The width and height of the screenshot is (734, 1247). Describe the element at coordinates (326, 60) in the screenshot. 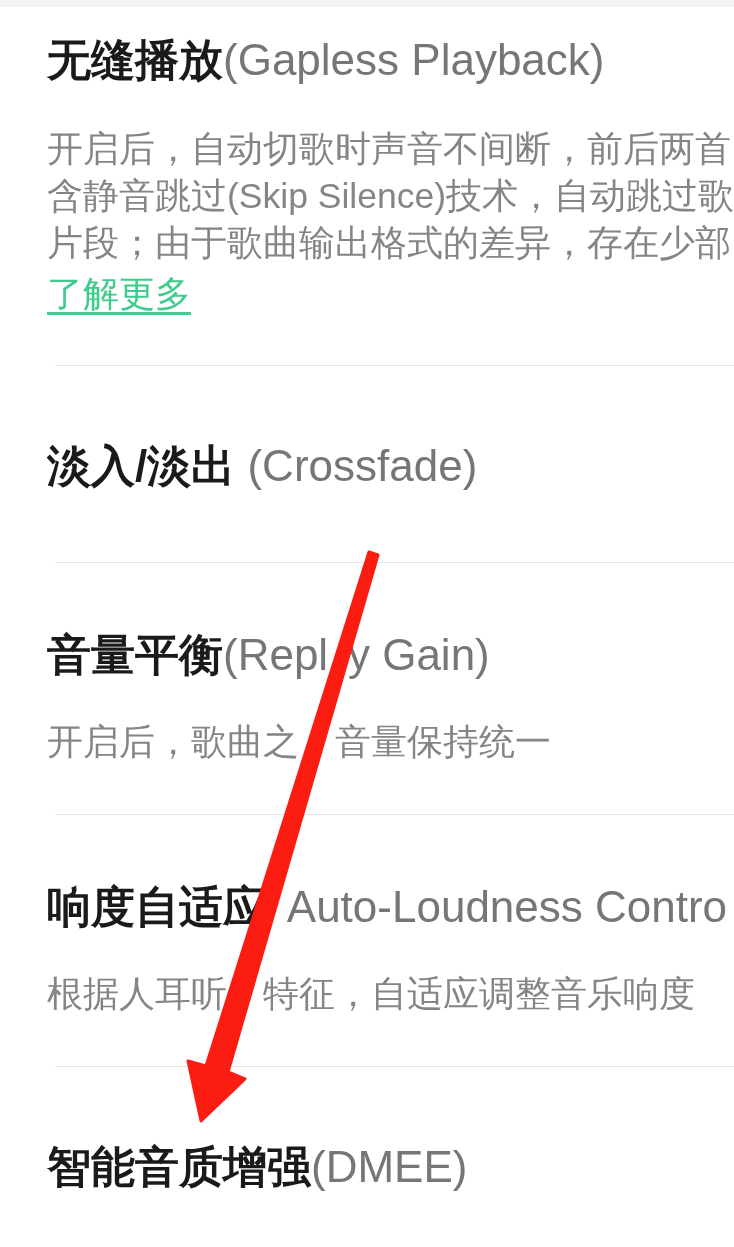

I see `setting-title: 无缝播放(Gapless Playback)` at that location.